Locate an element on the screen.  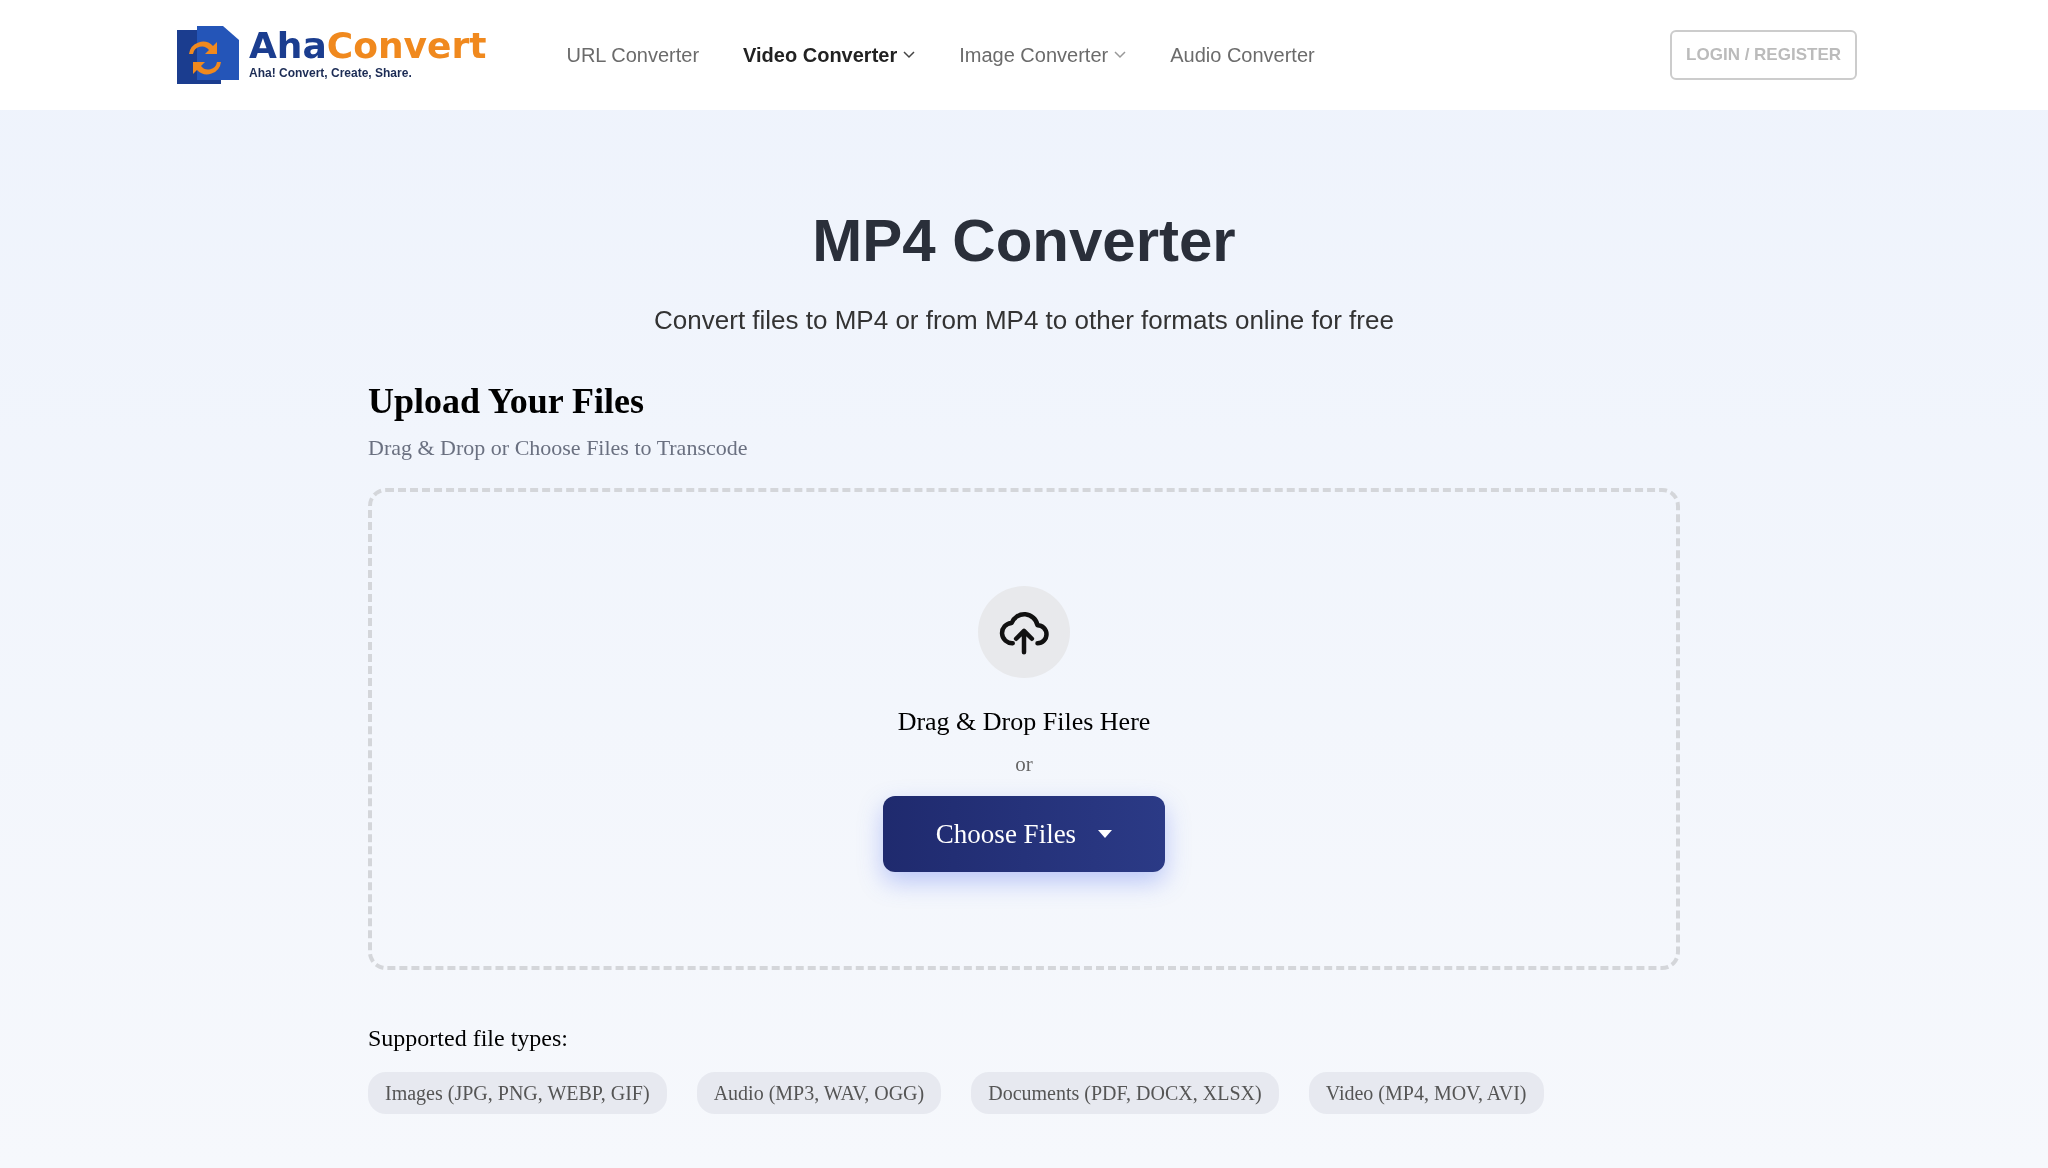
logo-text: Aha is located at coordinates (288, 46).